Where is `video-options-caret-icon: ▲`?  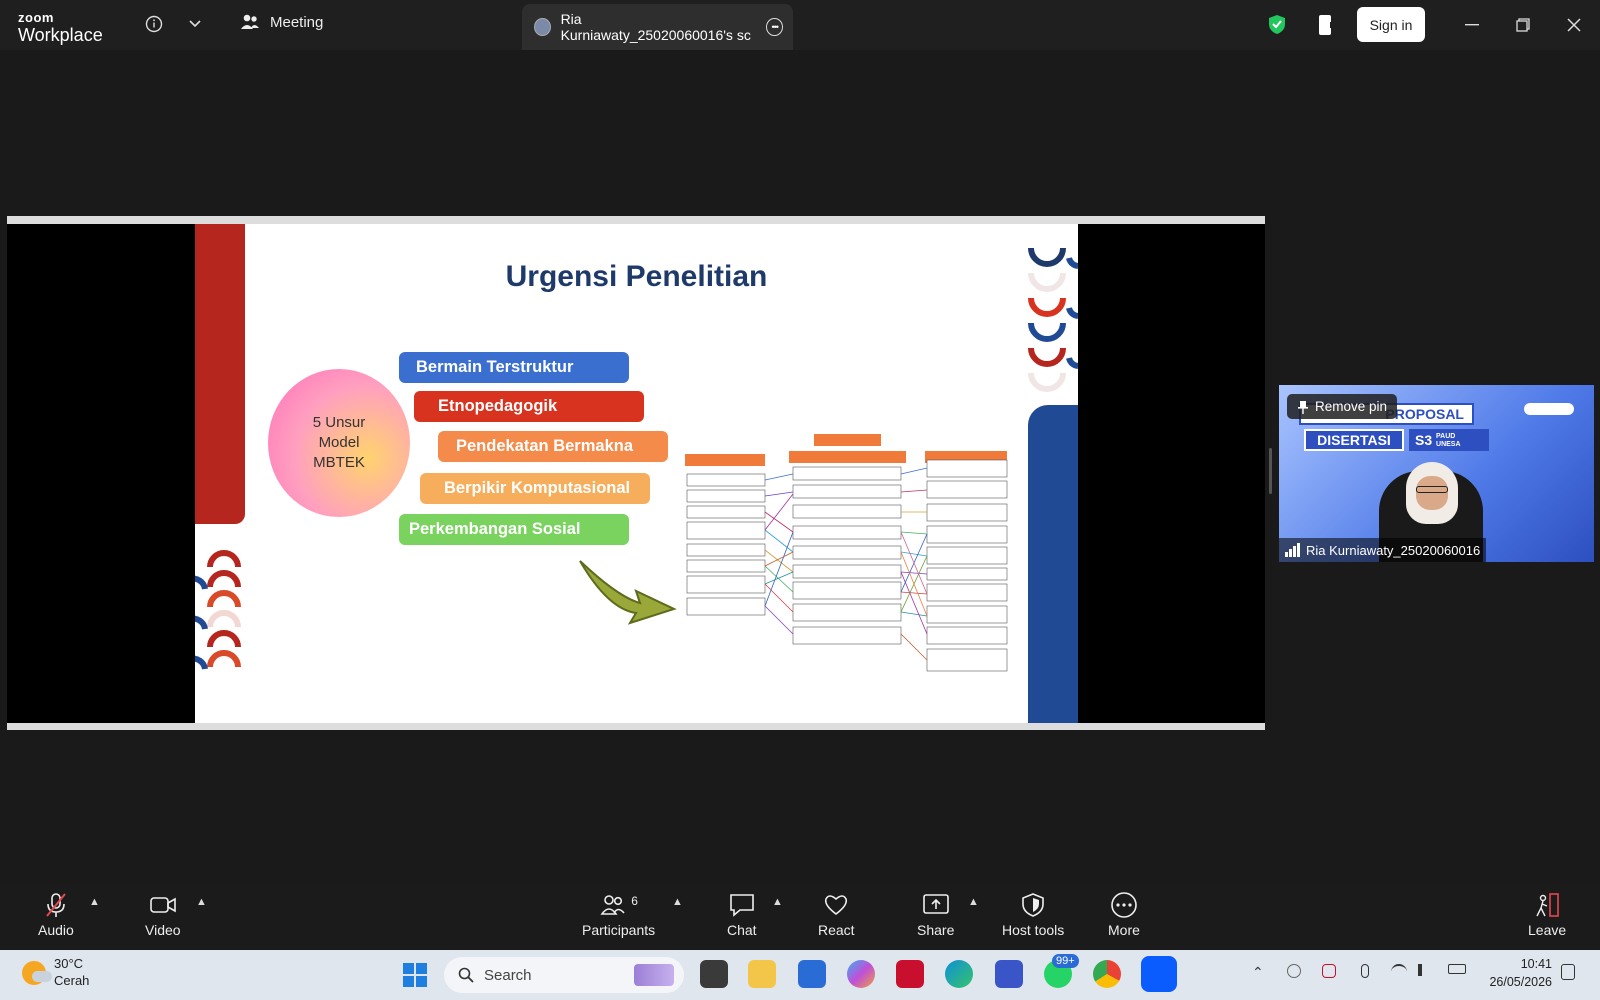
video-options-caret-icon: ▲ is located at coordinates (201, 902).